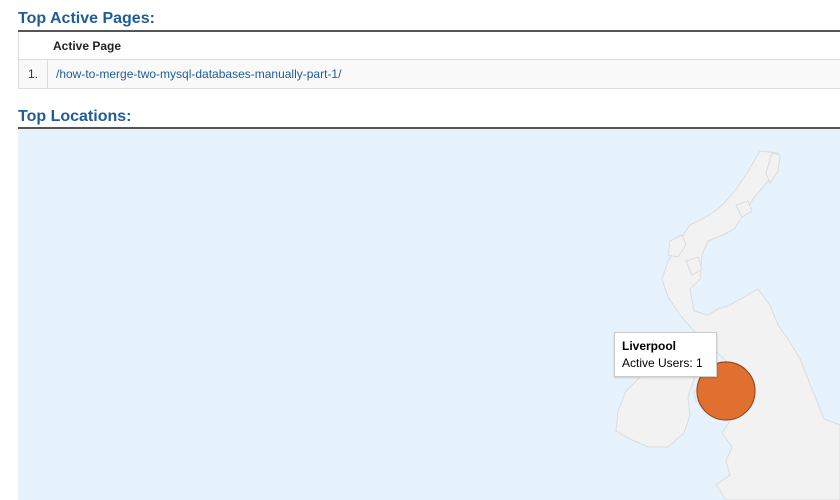  What do you see at coordinates (750, 325) in the screenshot?
I see `map-land-great-britain` at bounding box center [750, 325].